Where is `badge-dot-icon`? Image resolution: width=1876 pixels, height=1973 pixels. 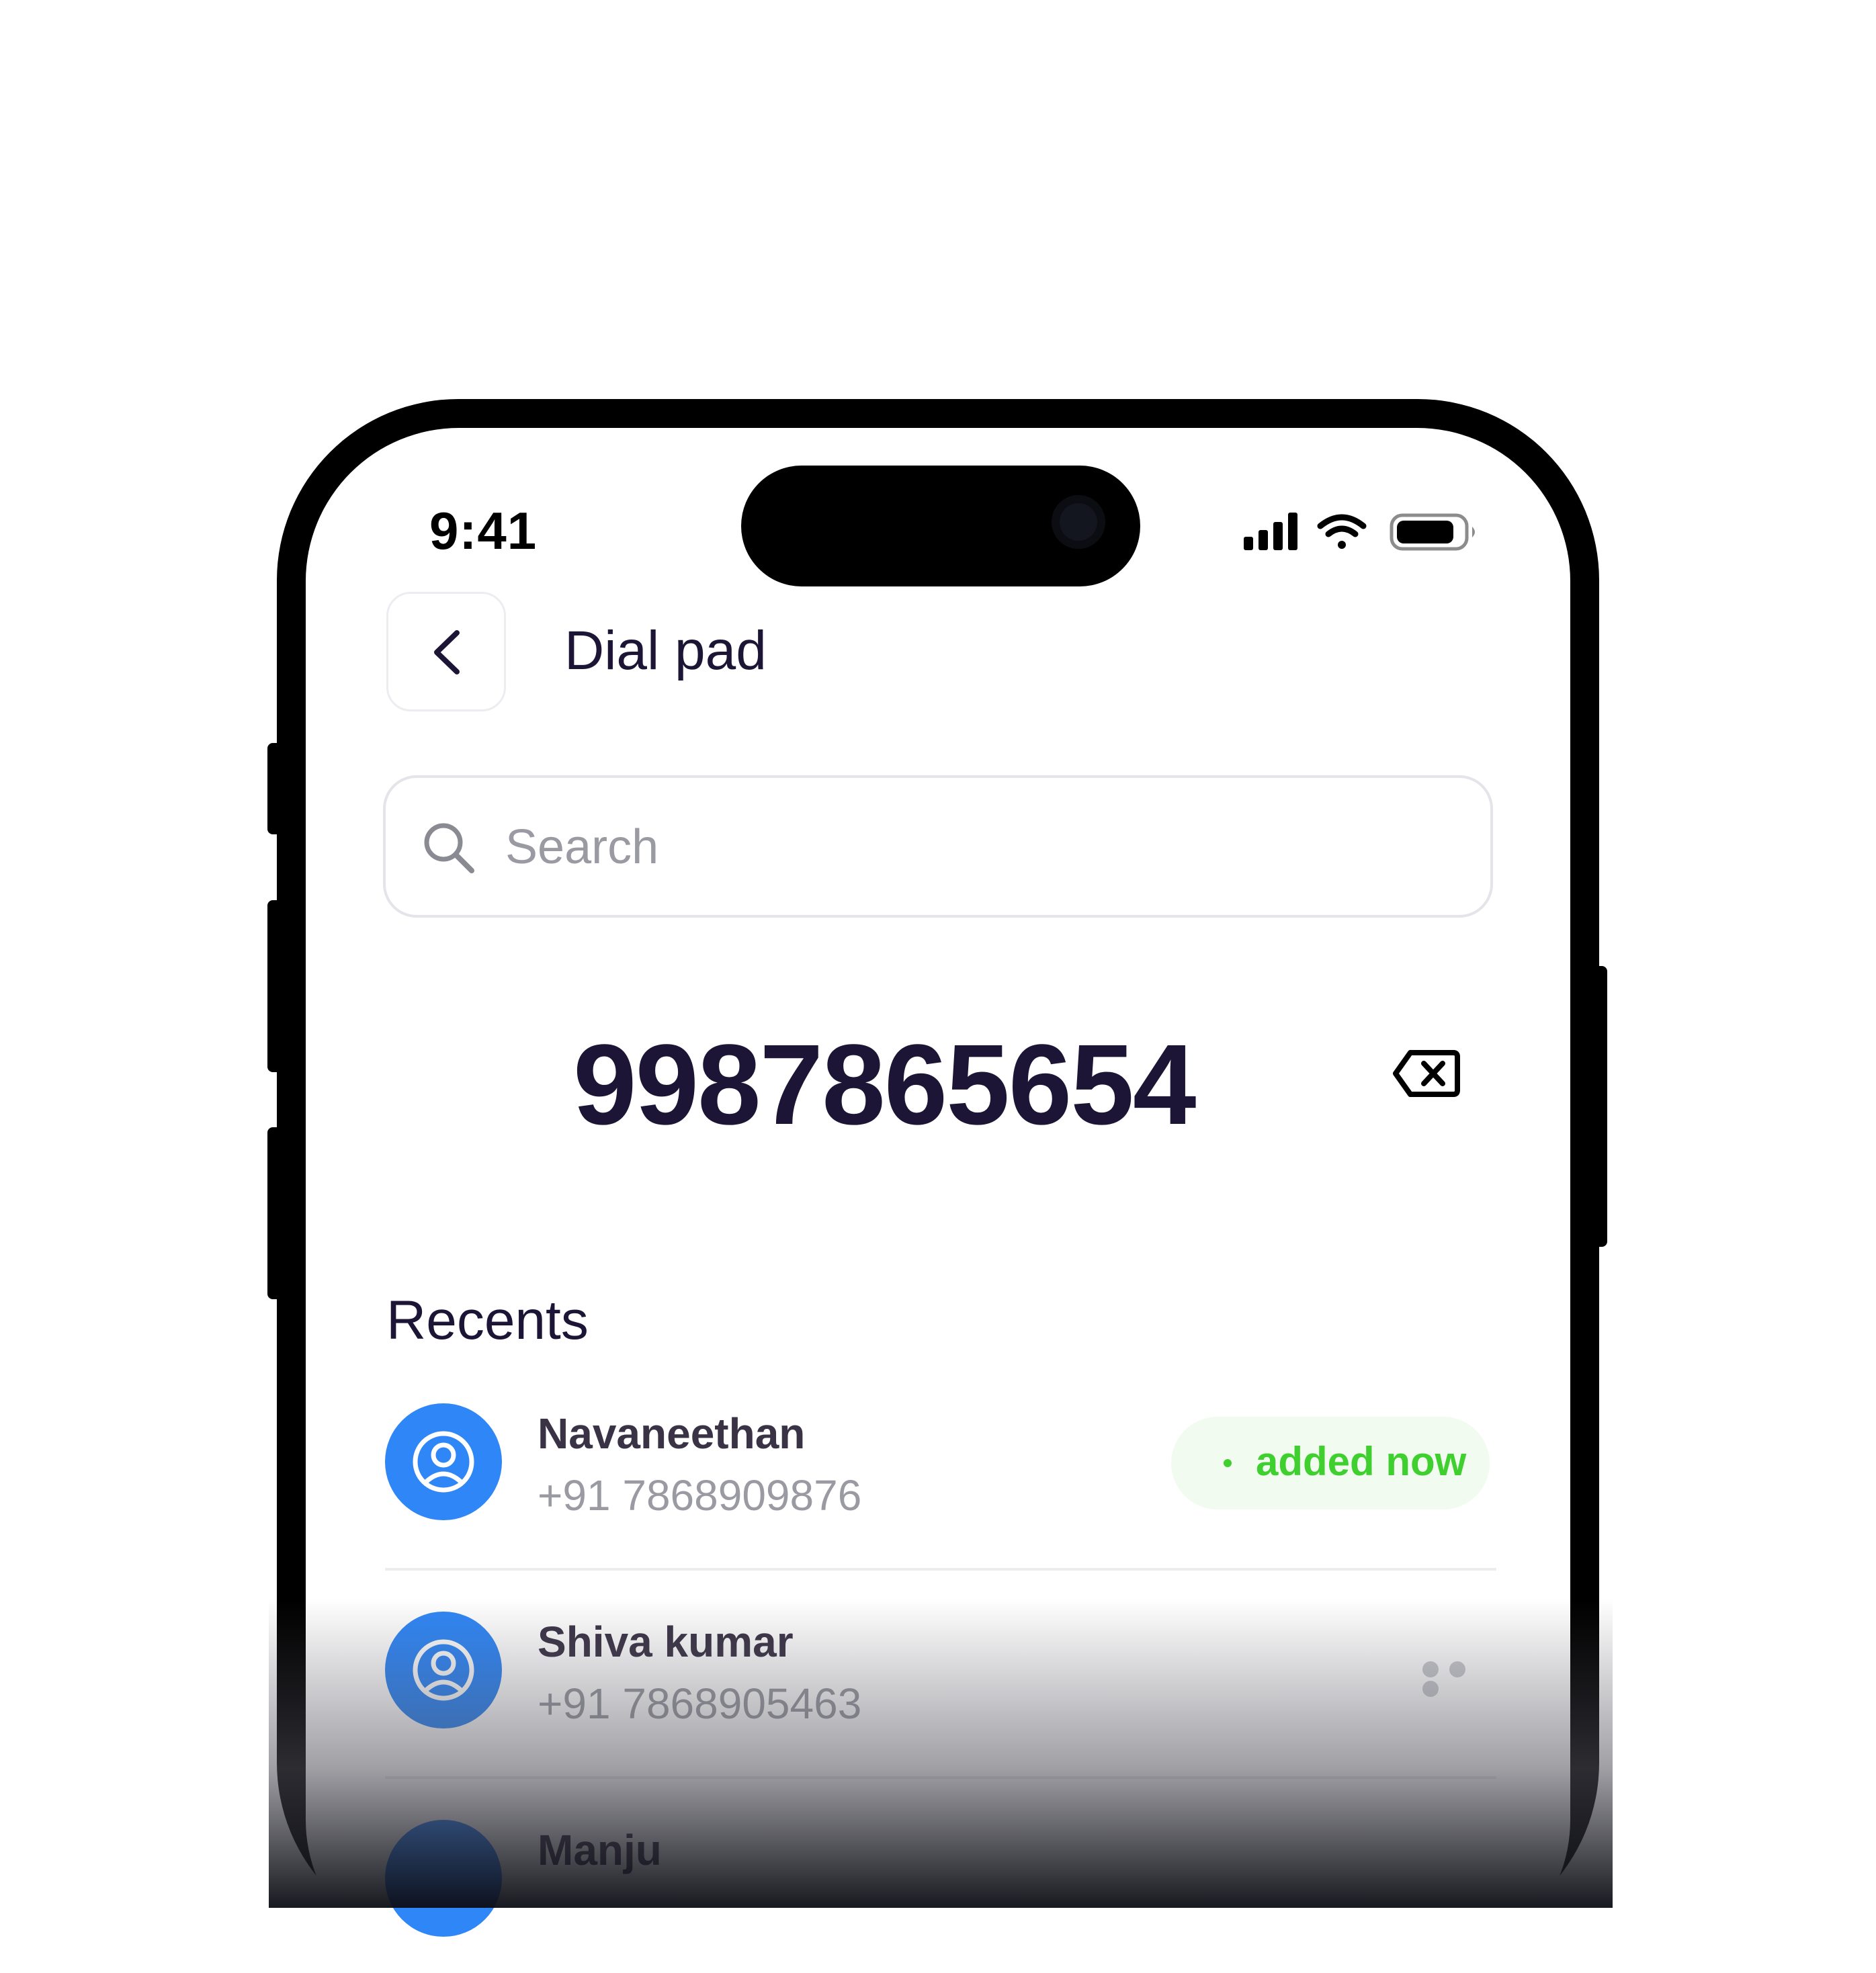
badge-dot-icon is located at coordinates (1228, 1463).